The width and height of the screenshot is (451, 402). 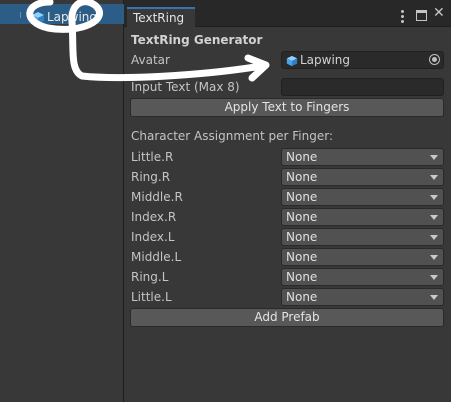 What do you see at coordinates (232, 136) in the screenshot?
I see `assignment-header: Character Assignment per Finger:` at bounding box center [232, 136].